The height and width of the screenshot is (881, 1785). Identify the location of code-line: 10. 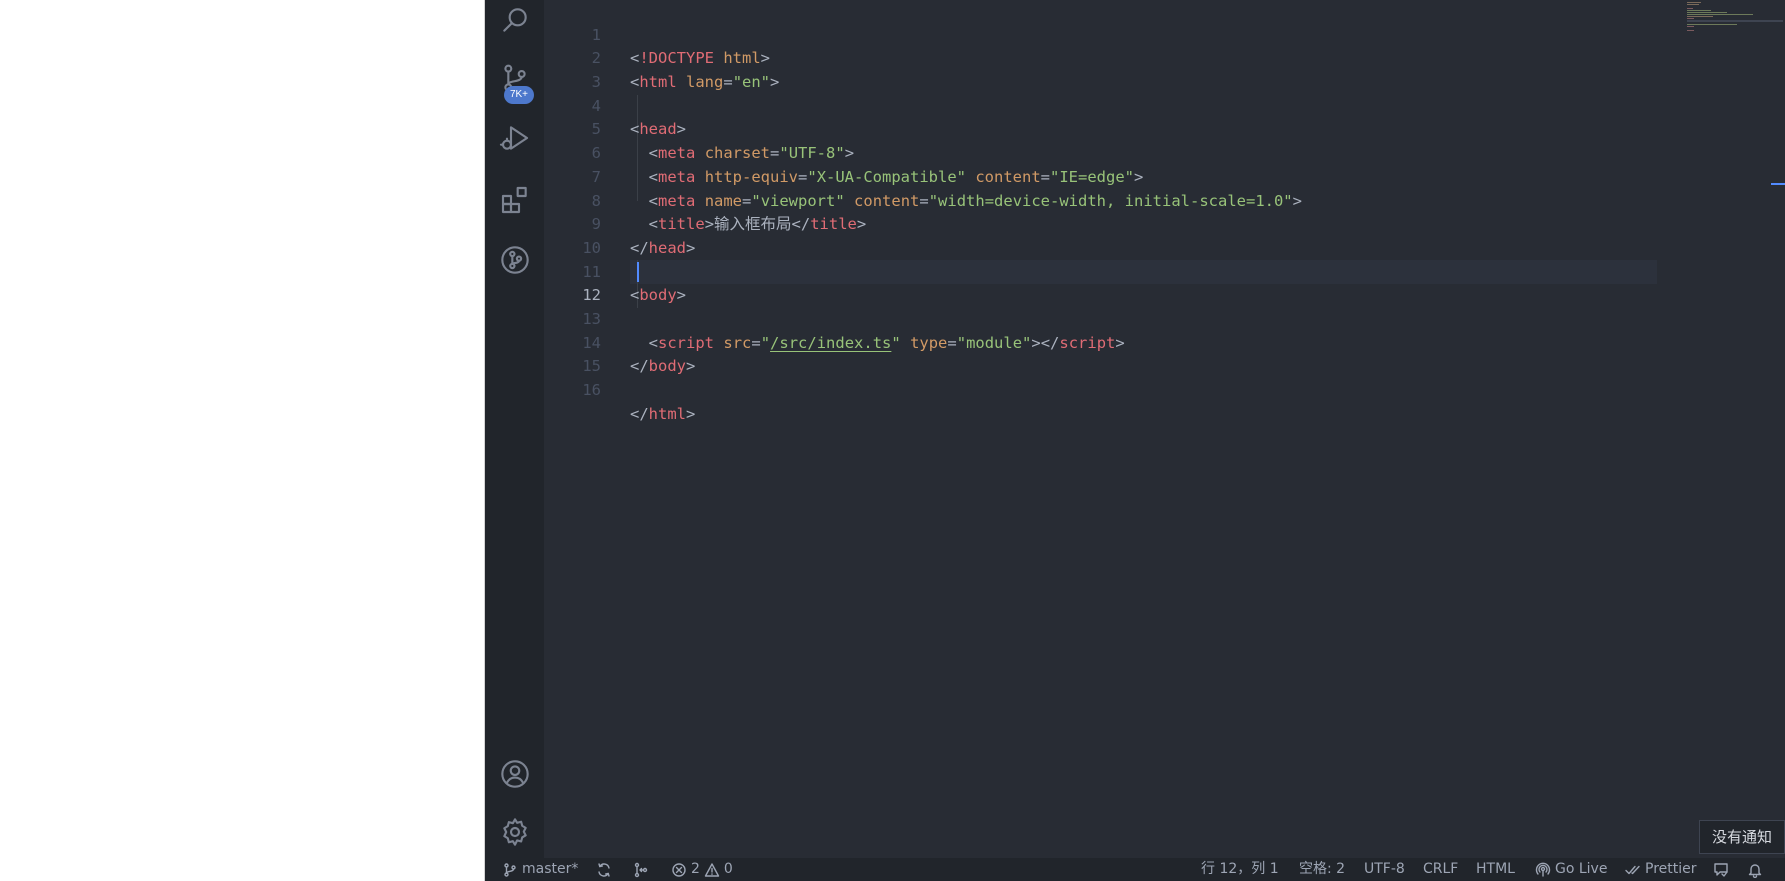
(1124, 235).